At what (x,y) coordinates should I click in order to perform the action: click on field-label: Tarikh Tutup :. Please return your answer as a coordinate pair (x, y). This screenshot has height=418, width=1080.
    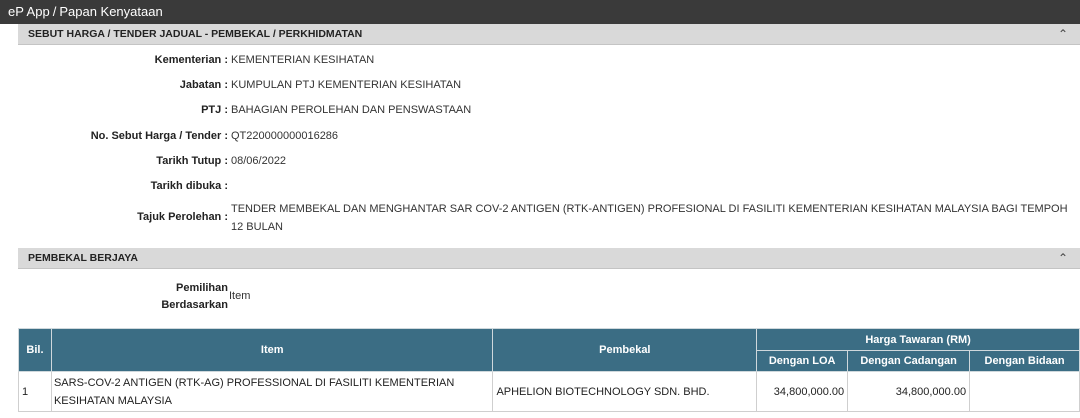
    Looking at the image, I should click on (192, 161).